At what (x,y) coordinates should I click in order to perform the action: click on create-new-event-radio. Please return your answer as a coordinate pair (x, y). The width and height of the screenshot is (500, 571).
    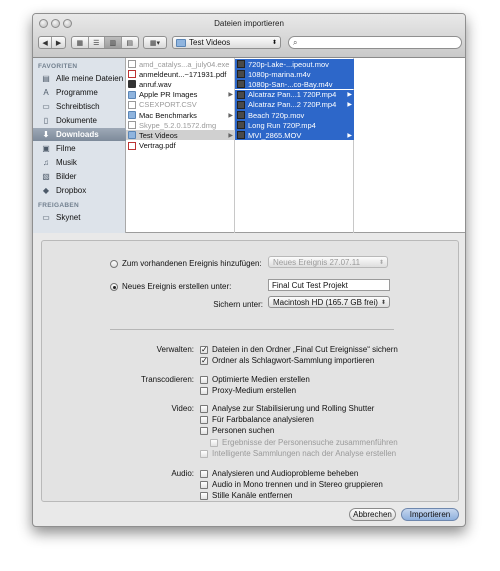
    Looking at the image, I should click on (114, 287).